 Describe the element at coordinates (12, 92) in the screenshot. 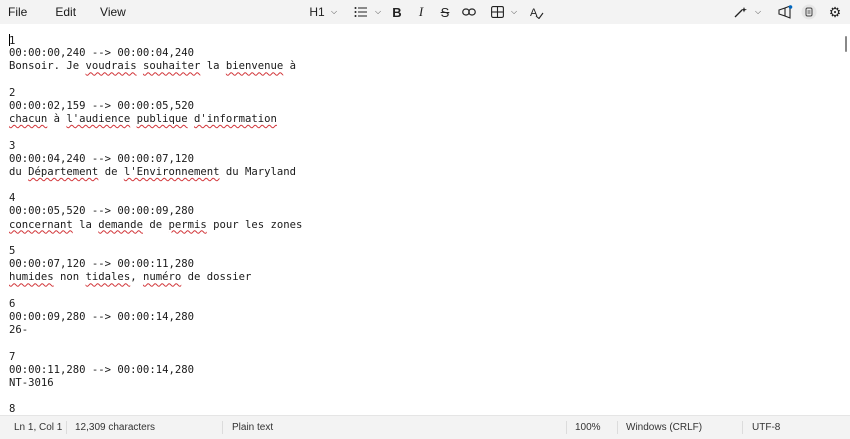

I see `text-segment: 2` at that location.